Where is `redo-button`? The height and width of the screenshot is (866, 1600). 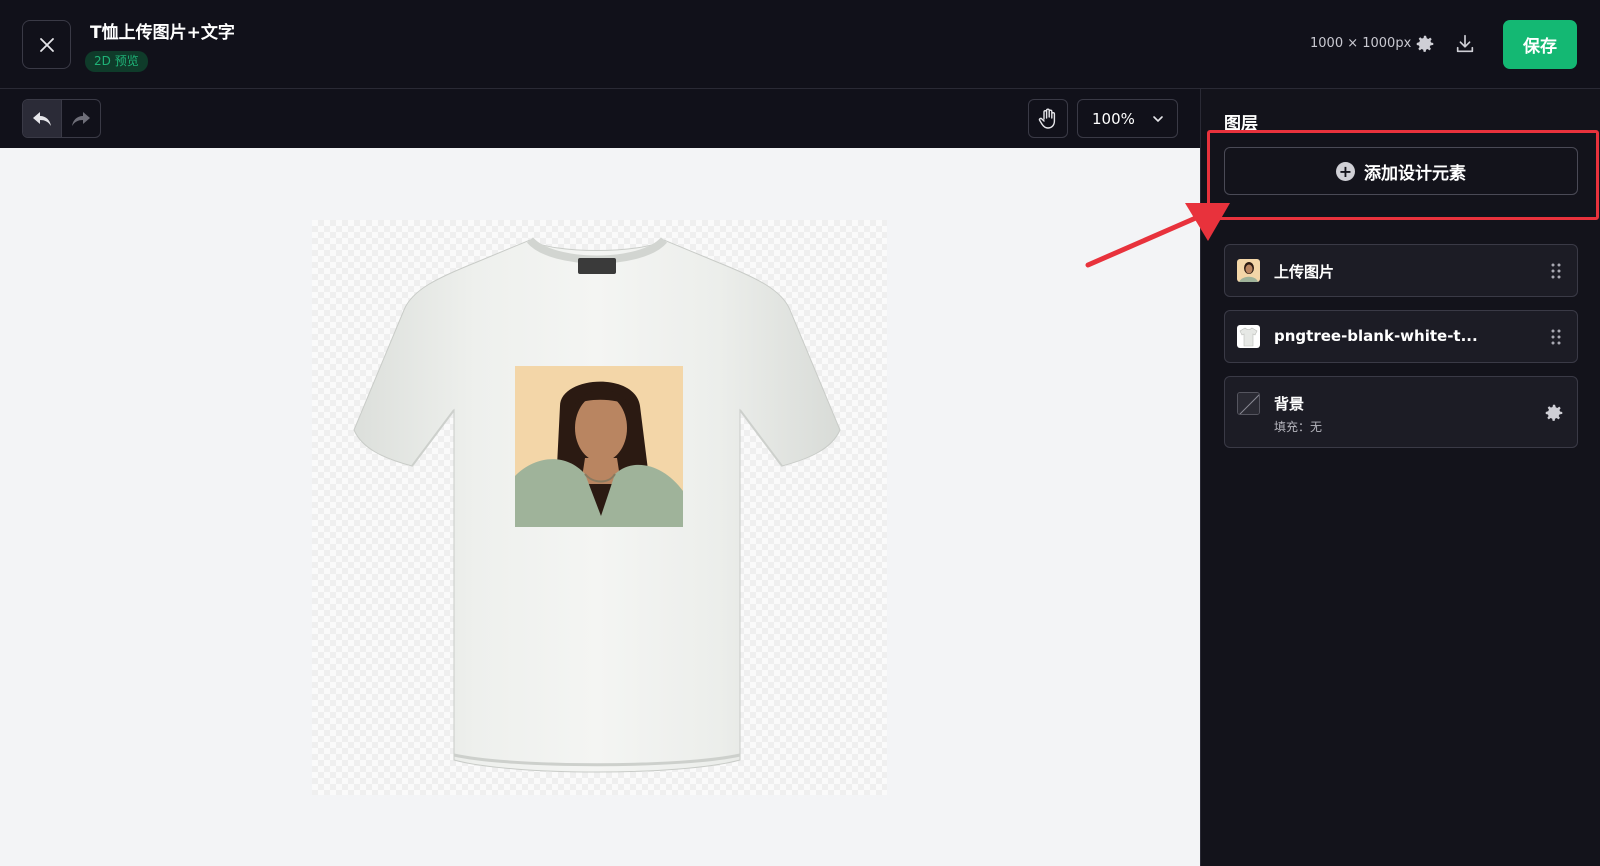 redo-button is located at coordinates (81, 118).